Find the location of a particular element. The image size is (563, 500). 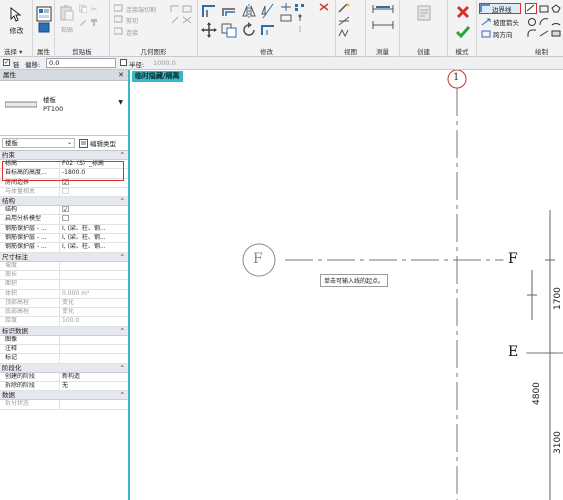

property-row-phase-created: 创建的阶段 新构造 is located at coordinates (64, 377).